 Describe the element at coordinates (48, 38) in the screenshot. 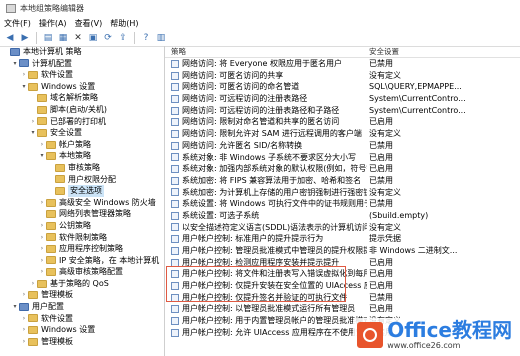

I see `up-folder-icon: ▤` at that location.